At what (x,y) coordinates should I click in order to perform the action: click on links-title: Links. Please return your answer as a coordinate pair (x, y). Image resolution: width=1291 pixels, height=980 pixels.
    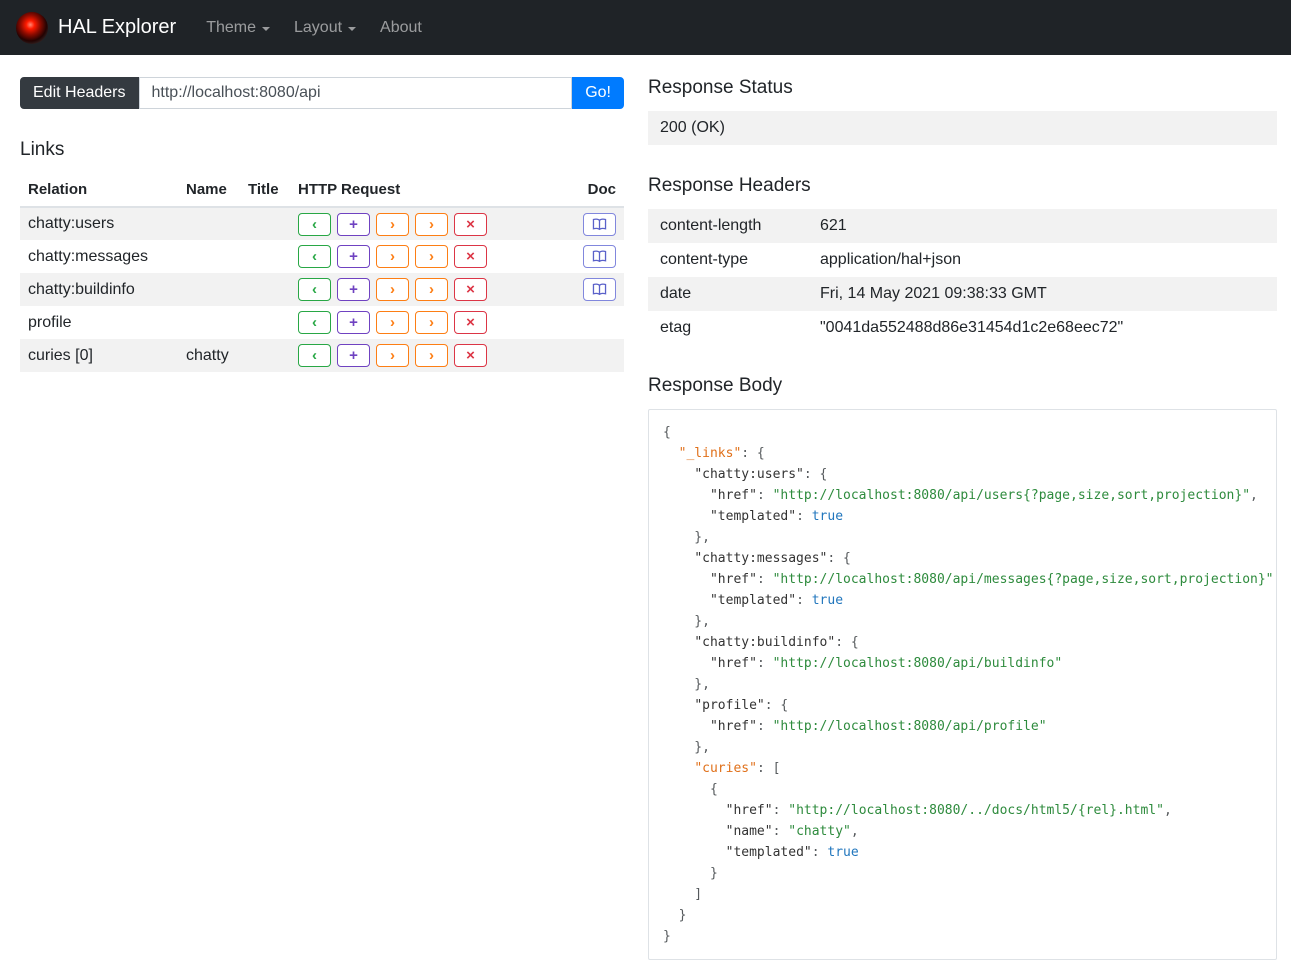
    Looking at the image, I should click on (42, 149).